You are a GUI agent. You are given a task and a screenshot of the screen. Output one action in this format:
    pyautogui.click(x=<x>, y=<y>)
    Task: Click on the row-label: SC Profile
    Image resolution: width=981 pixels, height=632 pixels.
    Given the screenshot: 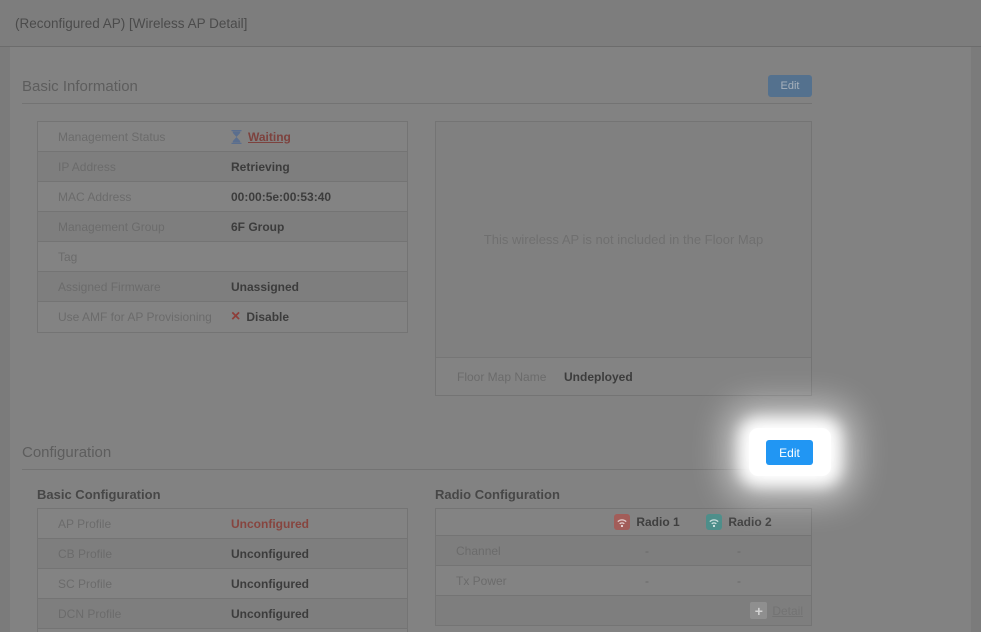 What is the action you would take?
    pyautogui.click(x=85, y=583)
    